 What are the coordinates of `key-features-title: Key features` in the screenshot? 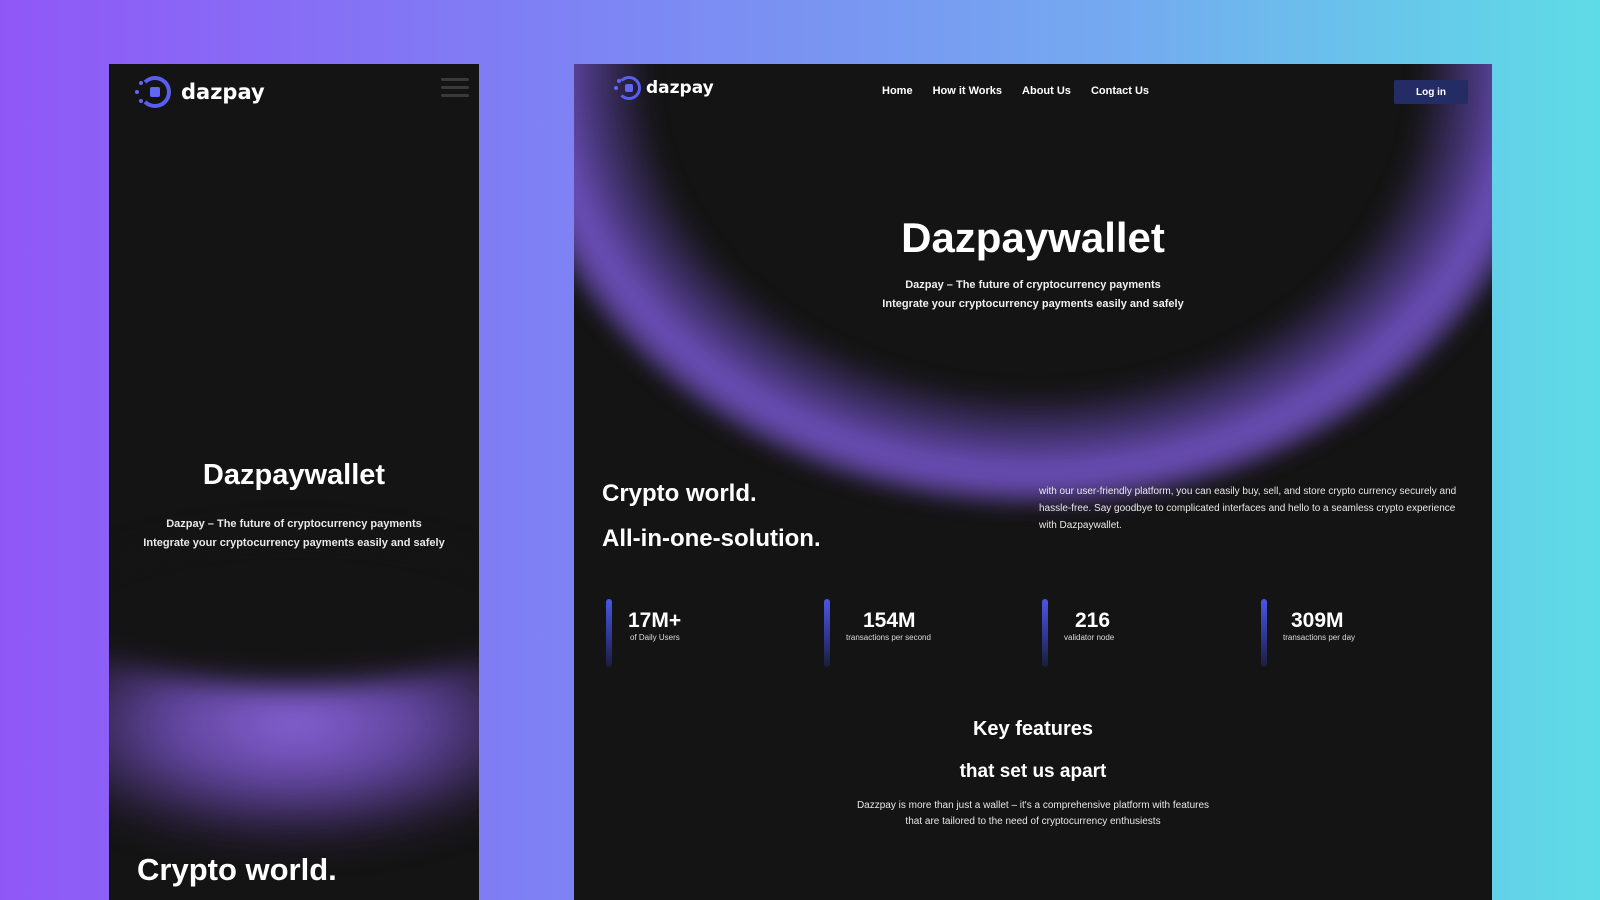 It's located at (1033, 729).